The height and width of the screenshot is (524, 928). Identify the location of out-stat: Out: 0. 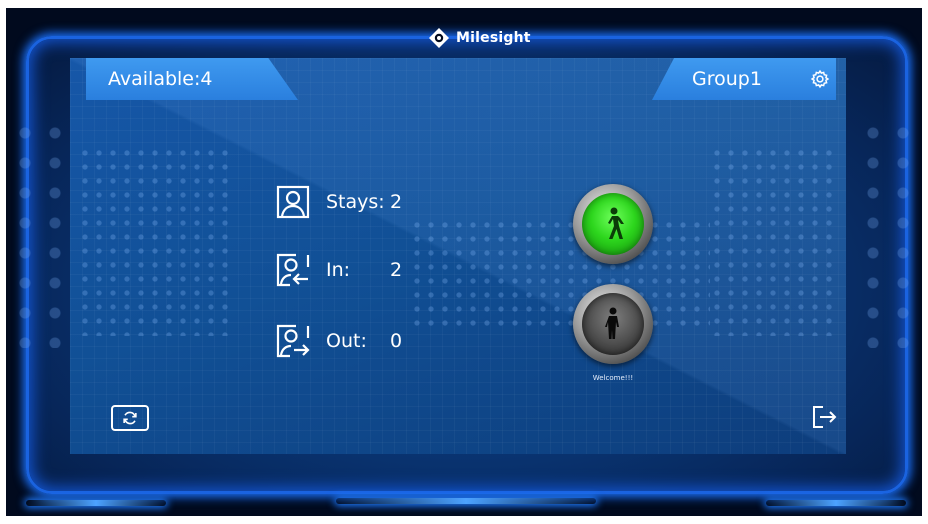
(339, 341).